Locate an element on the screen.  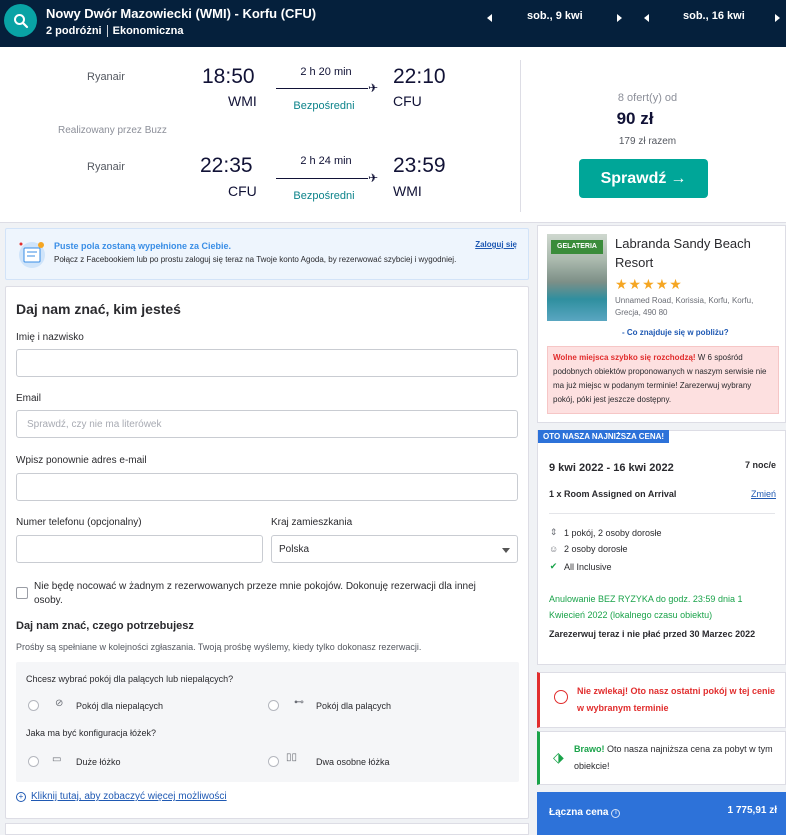
email-confirm-label: Wpisz ponownie adres e-mail is located at coordinates (81, 460).